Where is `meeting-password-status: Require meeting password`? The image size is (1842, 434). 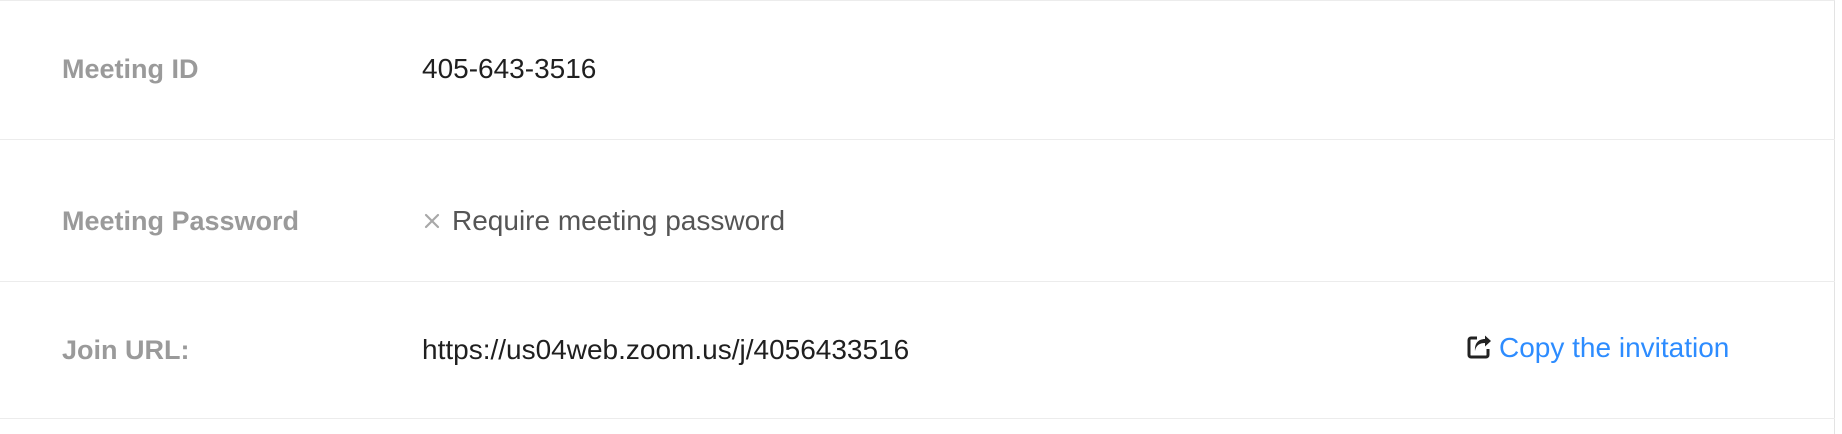
meeting-password-status: Require meeting password is located at coordinates (603, 221).